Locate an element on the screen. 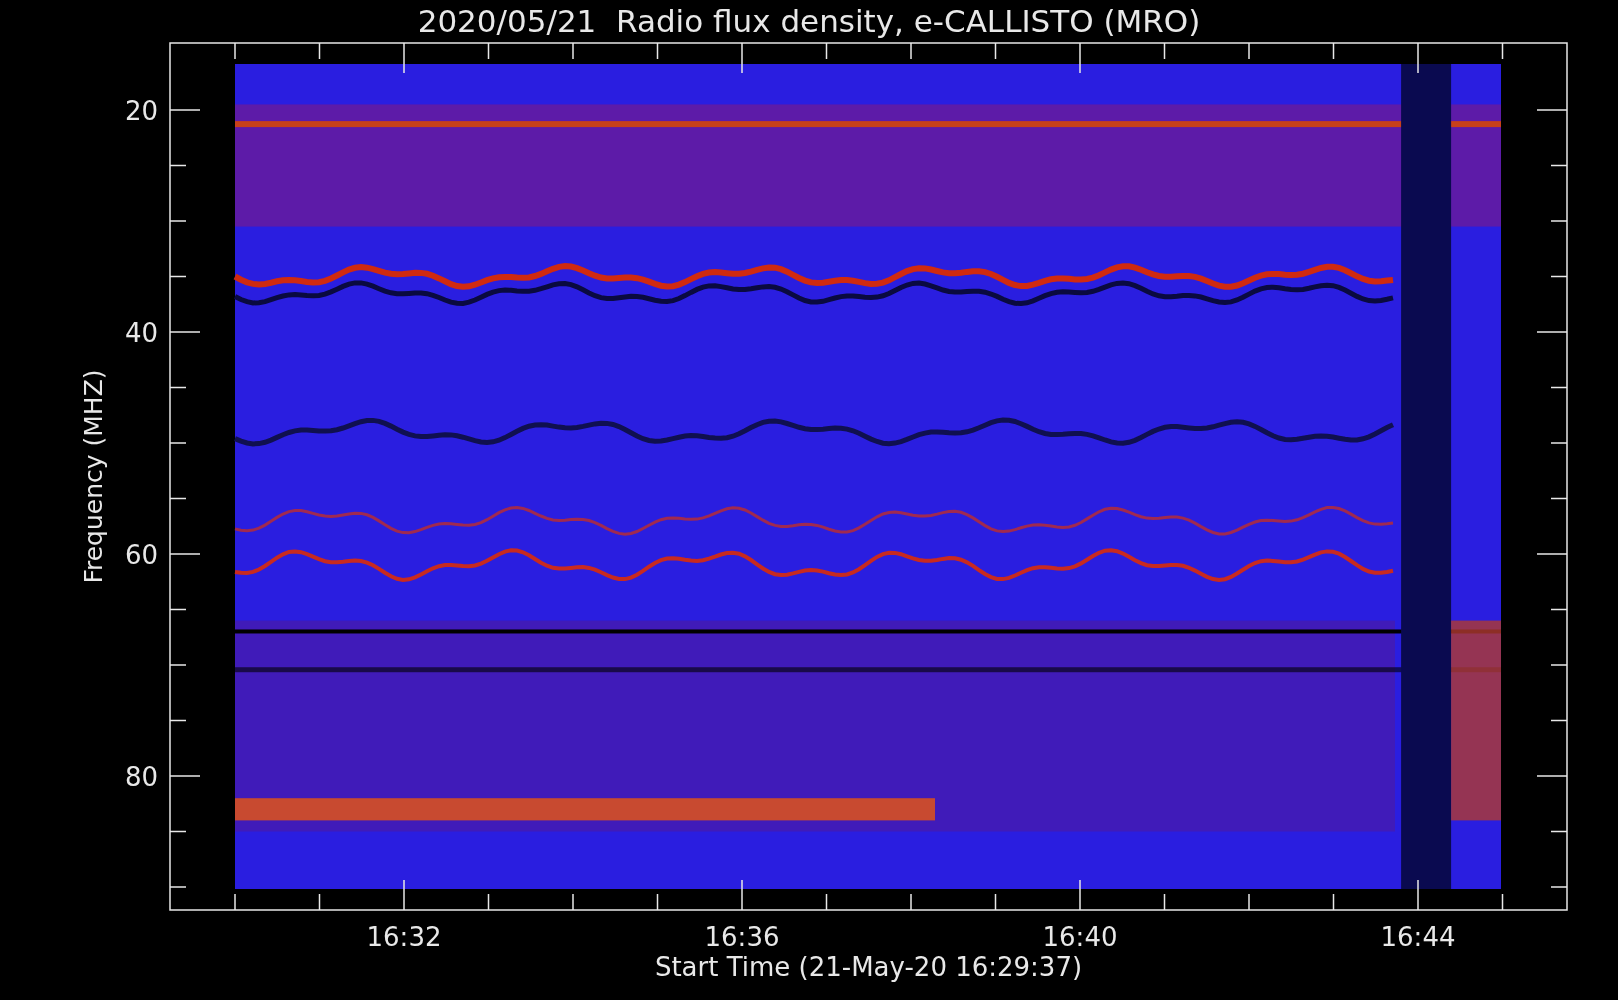 The image size is (1618, 1000). tick-label: 40 is located at coordinates (141, 333).